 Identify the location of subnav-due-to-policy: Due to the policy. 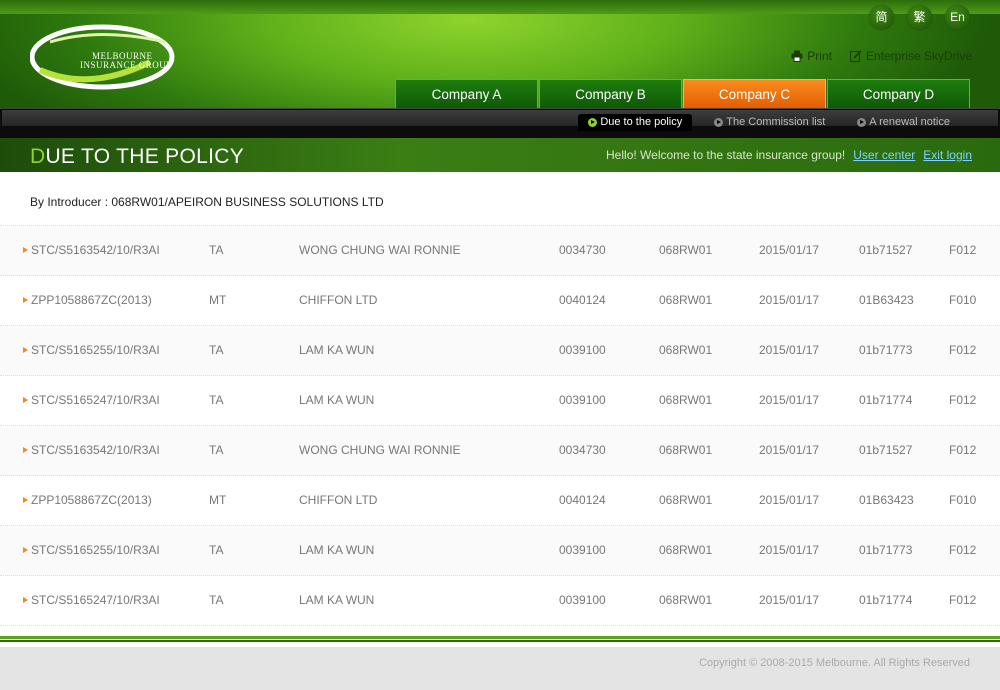
(635, 122).